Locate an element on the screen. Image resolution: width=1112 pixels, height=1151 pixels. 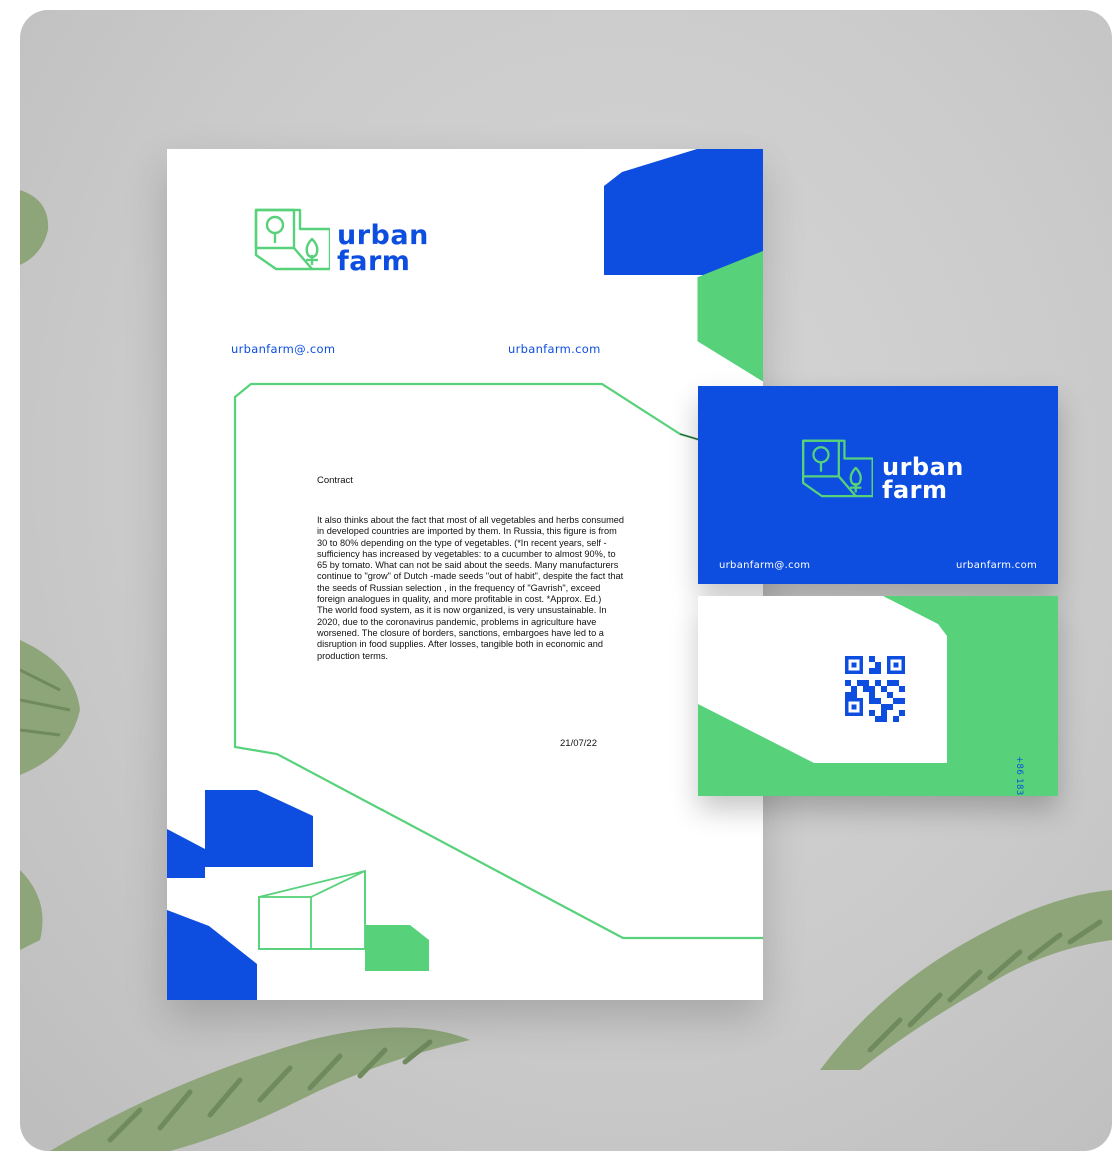
fern-leaf-left-middle is located at coordinates (50, 707).